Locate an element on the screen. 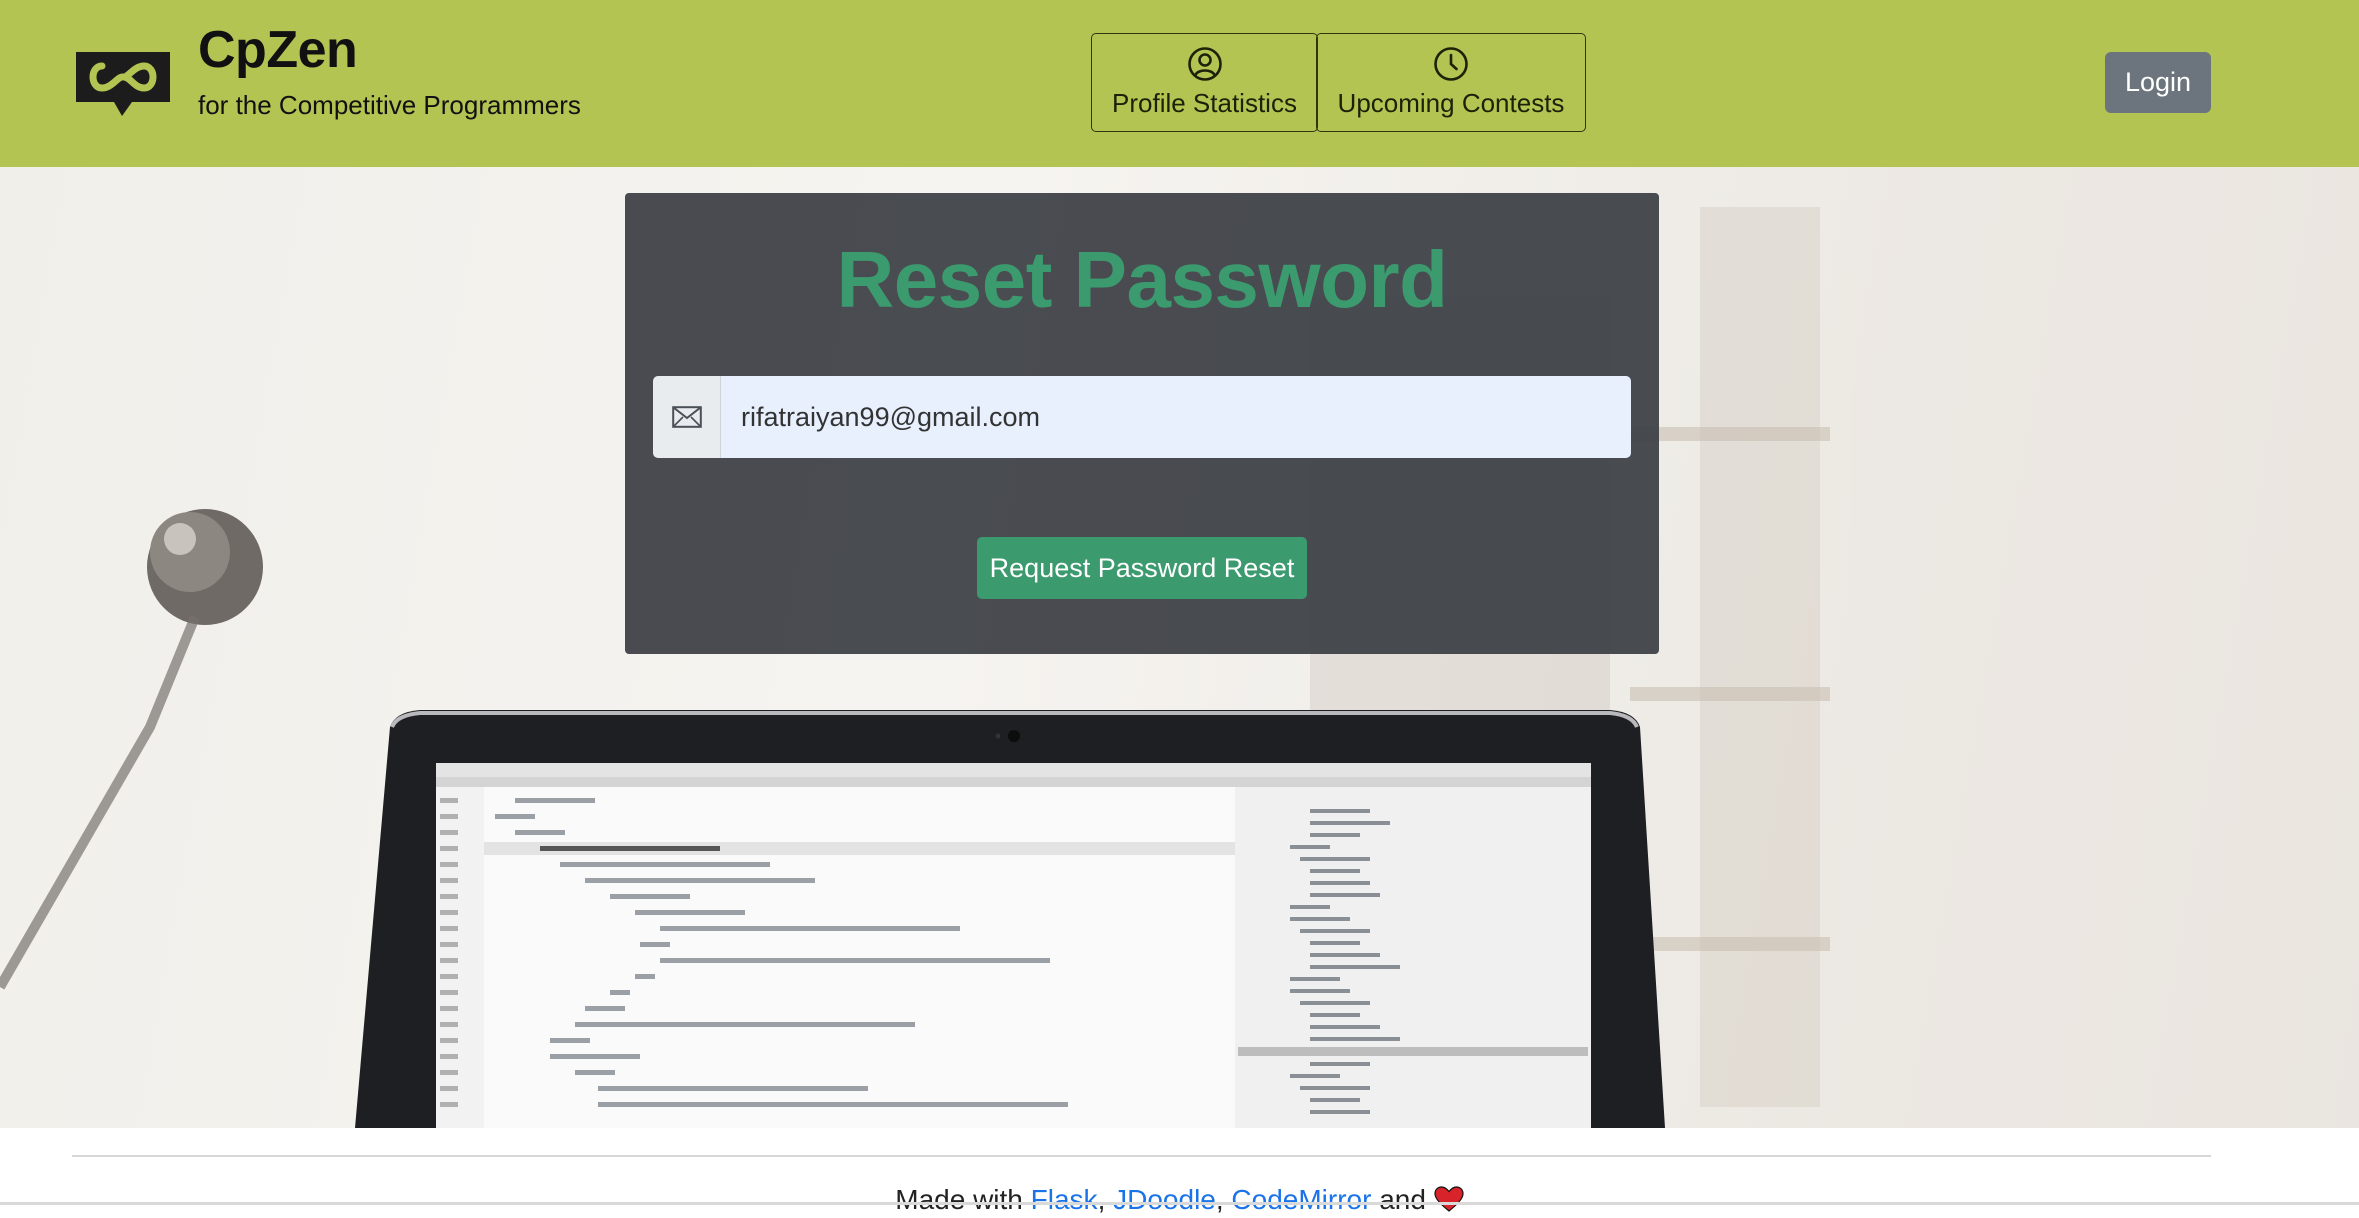 The width and height of the screenshot is (2359, 1218). brand-title: CpZen is located at coordinates (278, 50).